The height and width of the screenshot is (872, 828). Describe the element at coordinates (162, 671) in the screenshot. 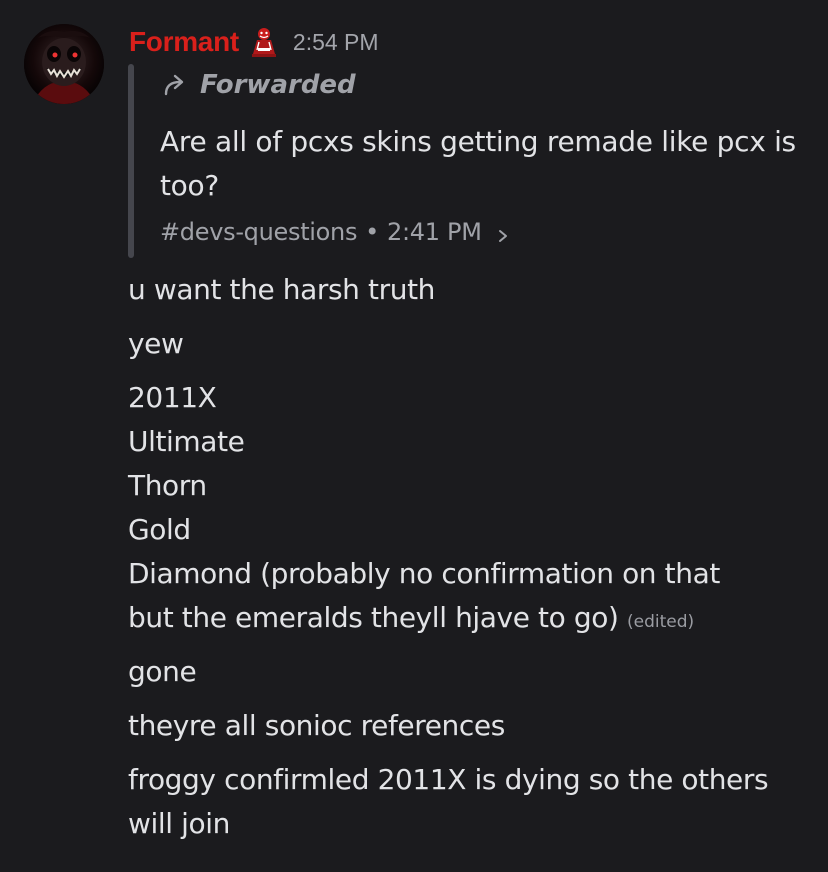

I see `message-line: gone` at that location.